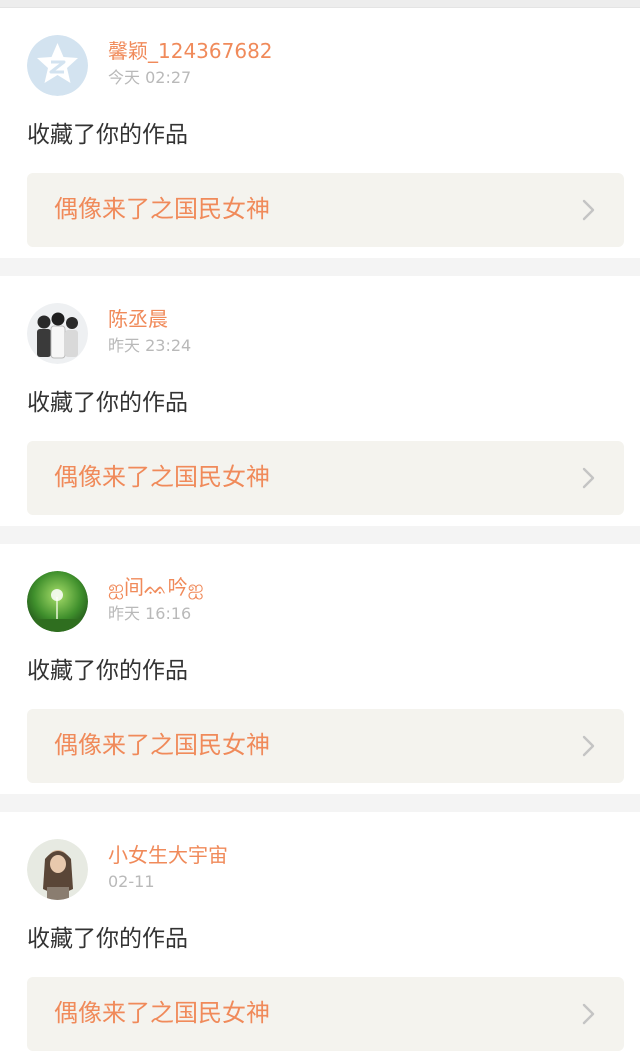 This screenshot has width=640, height=1062. Describe the element at coordinates (57, 333) in the screenshot. I see `group-photo-avatar-icon` at that location.